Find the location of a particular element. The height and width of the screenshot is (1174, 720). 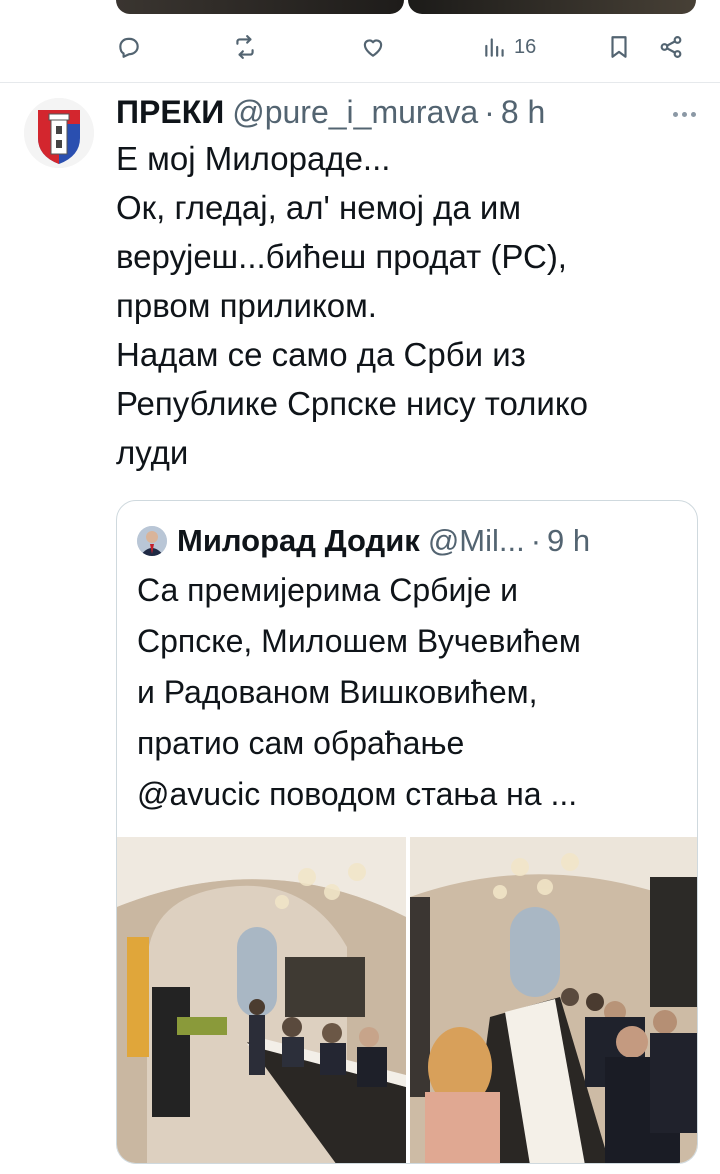

quote-text-line: и Радованом Вишковићем, is located at coordinates (337, 692).